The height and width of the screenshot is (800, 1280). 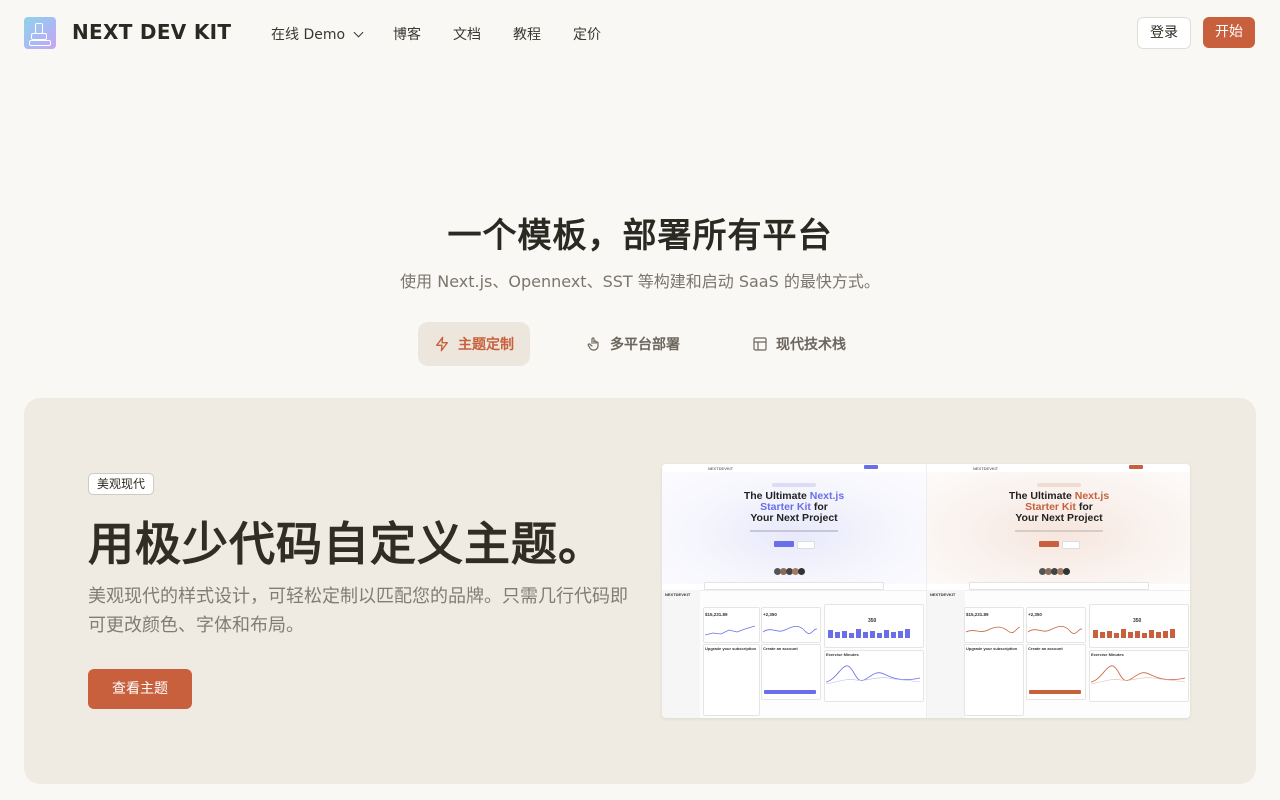 I want to click on brand-name: NEXT DEV KIT, so click(x=151, y=32).